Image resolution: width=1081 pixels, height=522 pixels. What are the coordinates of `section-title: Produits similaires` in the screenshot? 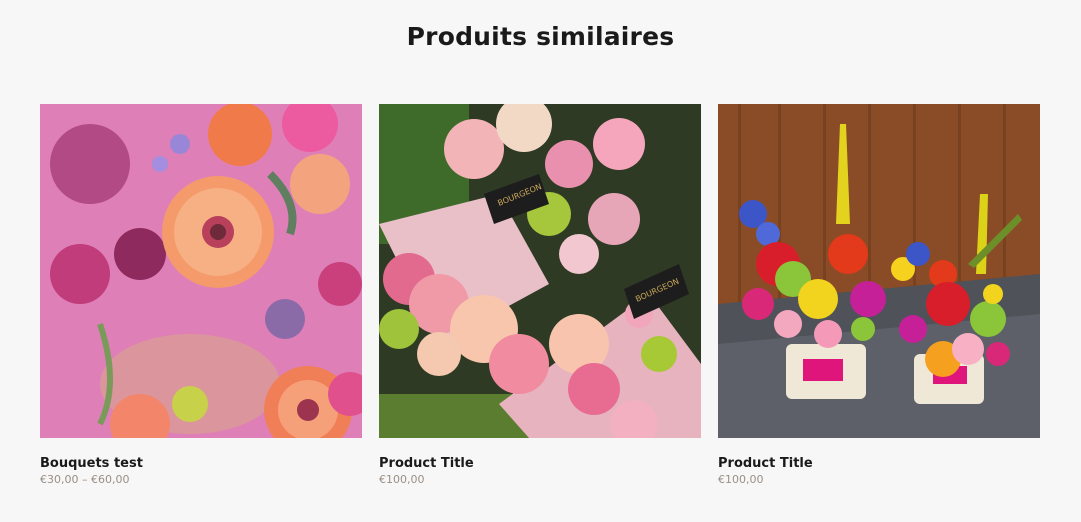 It's located at (540, 36).